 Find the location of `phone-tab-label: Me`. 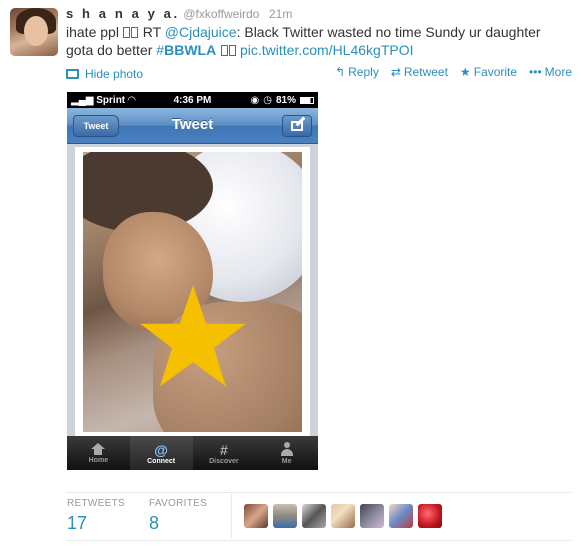

phone-tab-label: Me is located at coordinates (286, 461).